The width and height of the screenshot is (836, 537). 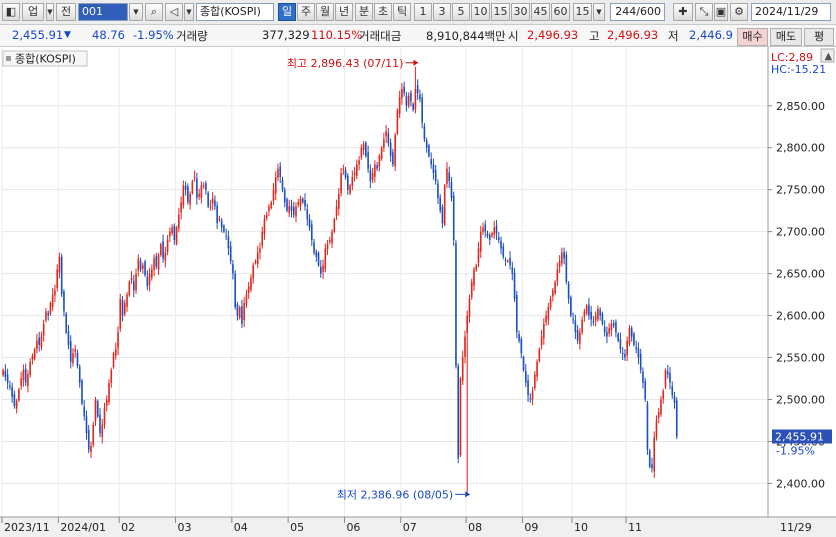 I want to click on eval-button: 평, so click(x=819, y=37).